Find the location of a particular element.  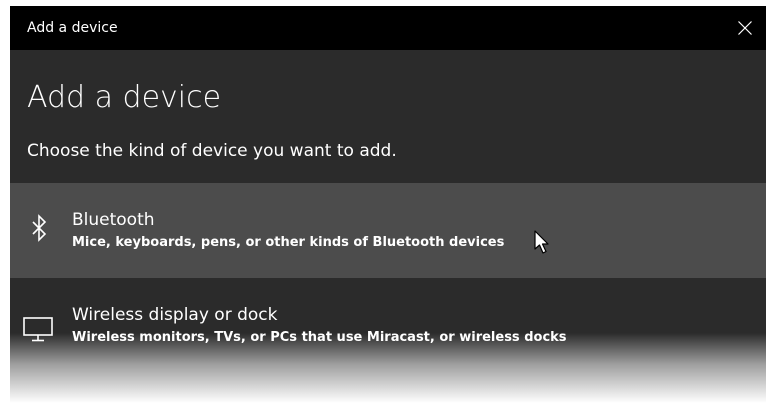

device-option-title: Wireless display or dock is located at coordinates (175, 315).